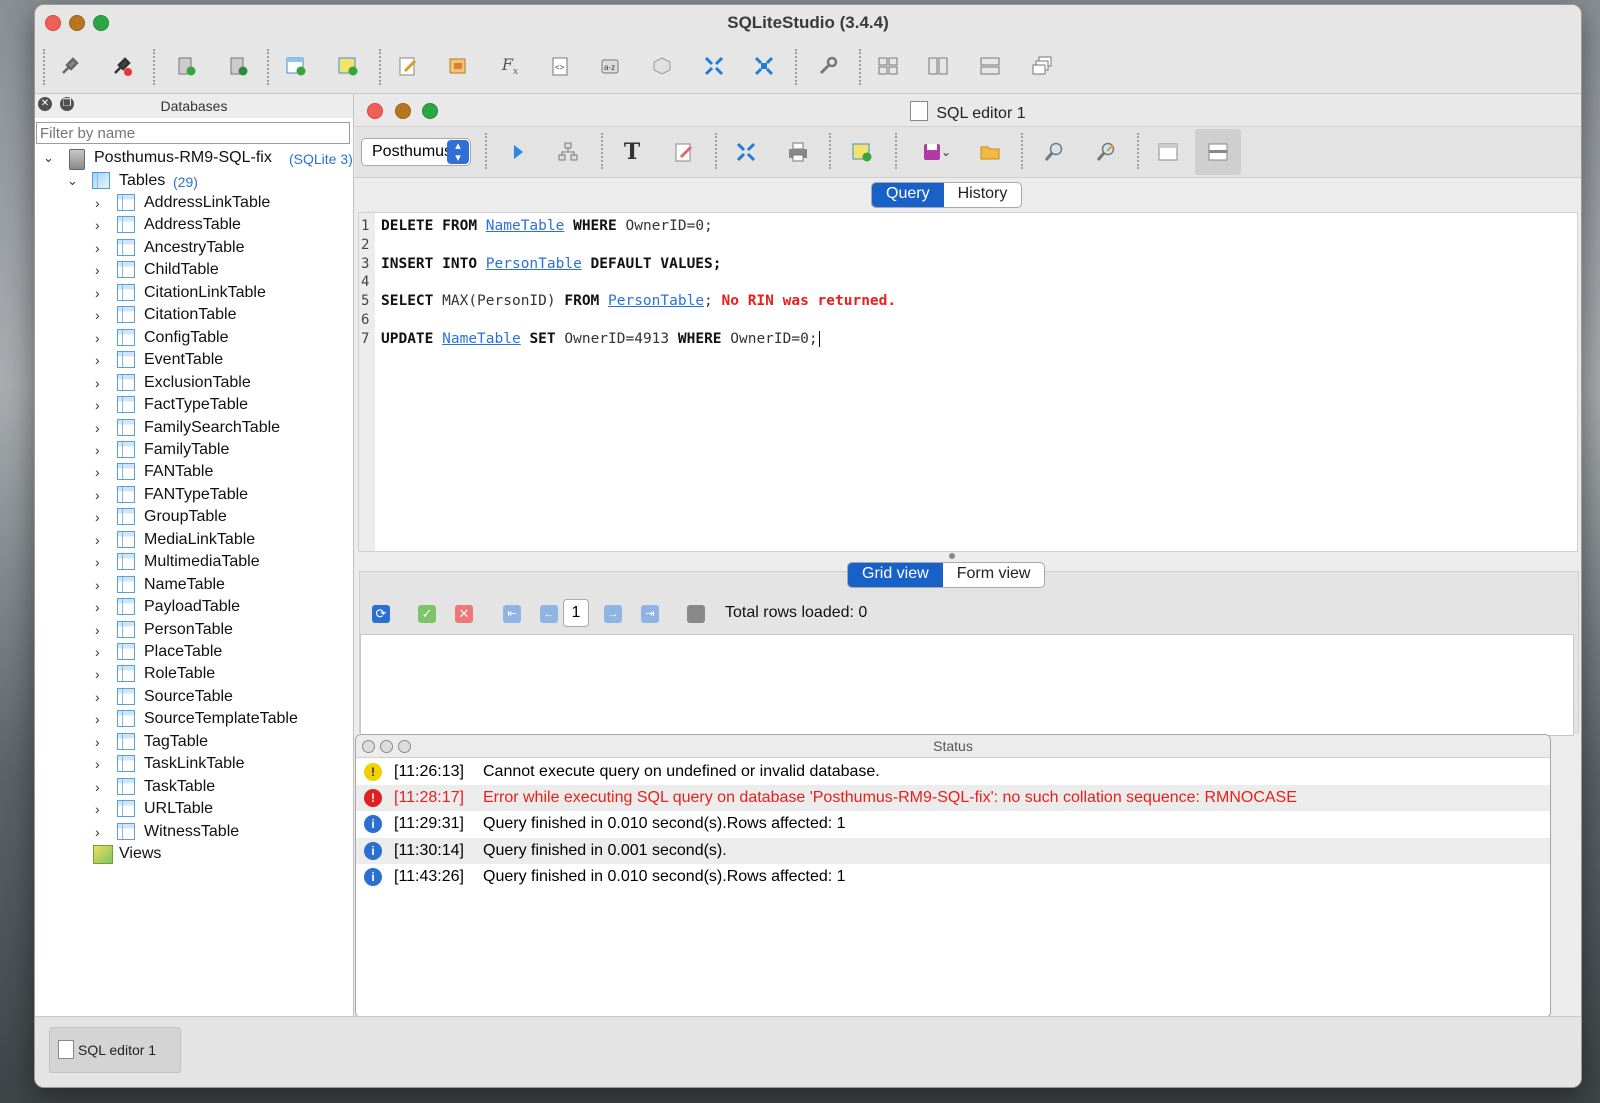  I want to click on open-folder-icon, so click(990, 152).